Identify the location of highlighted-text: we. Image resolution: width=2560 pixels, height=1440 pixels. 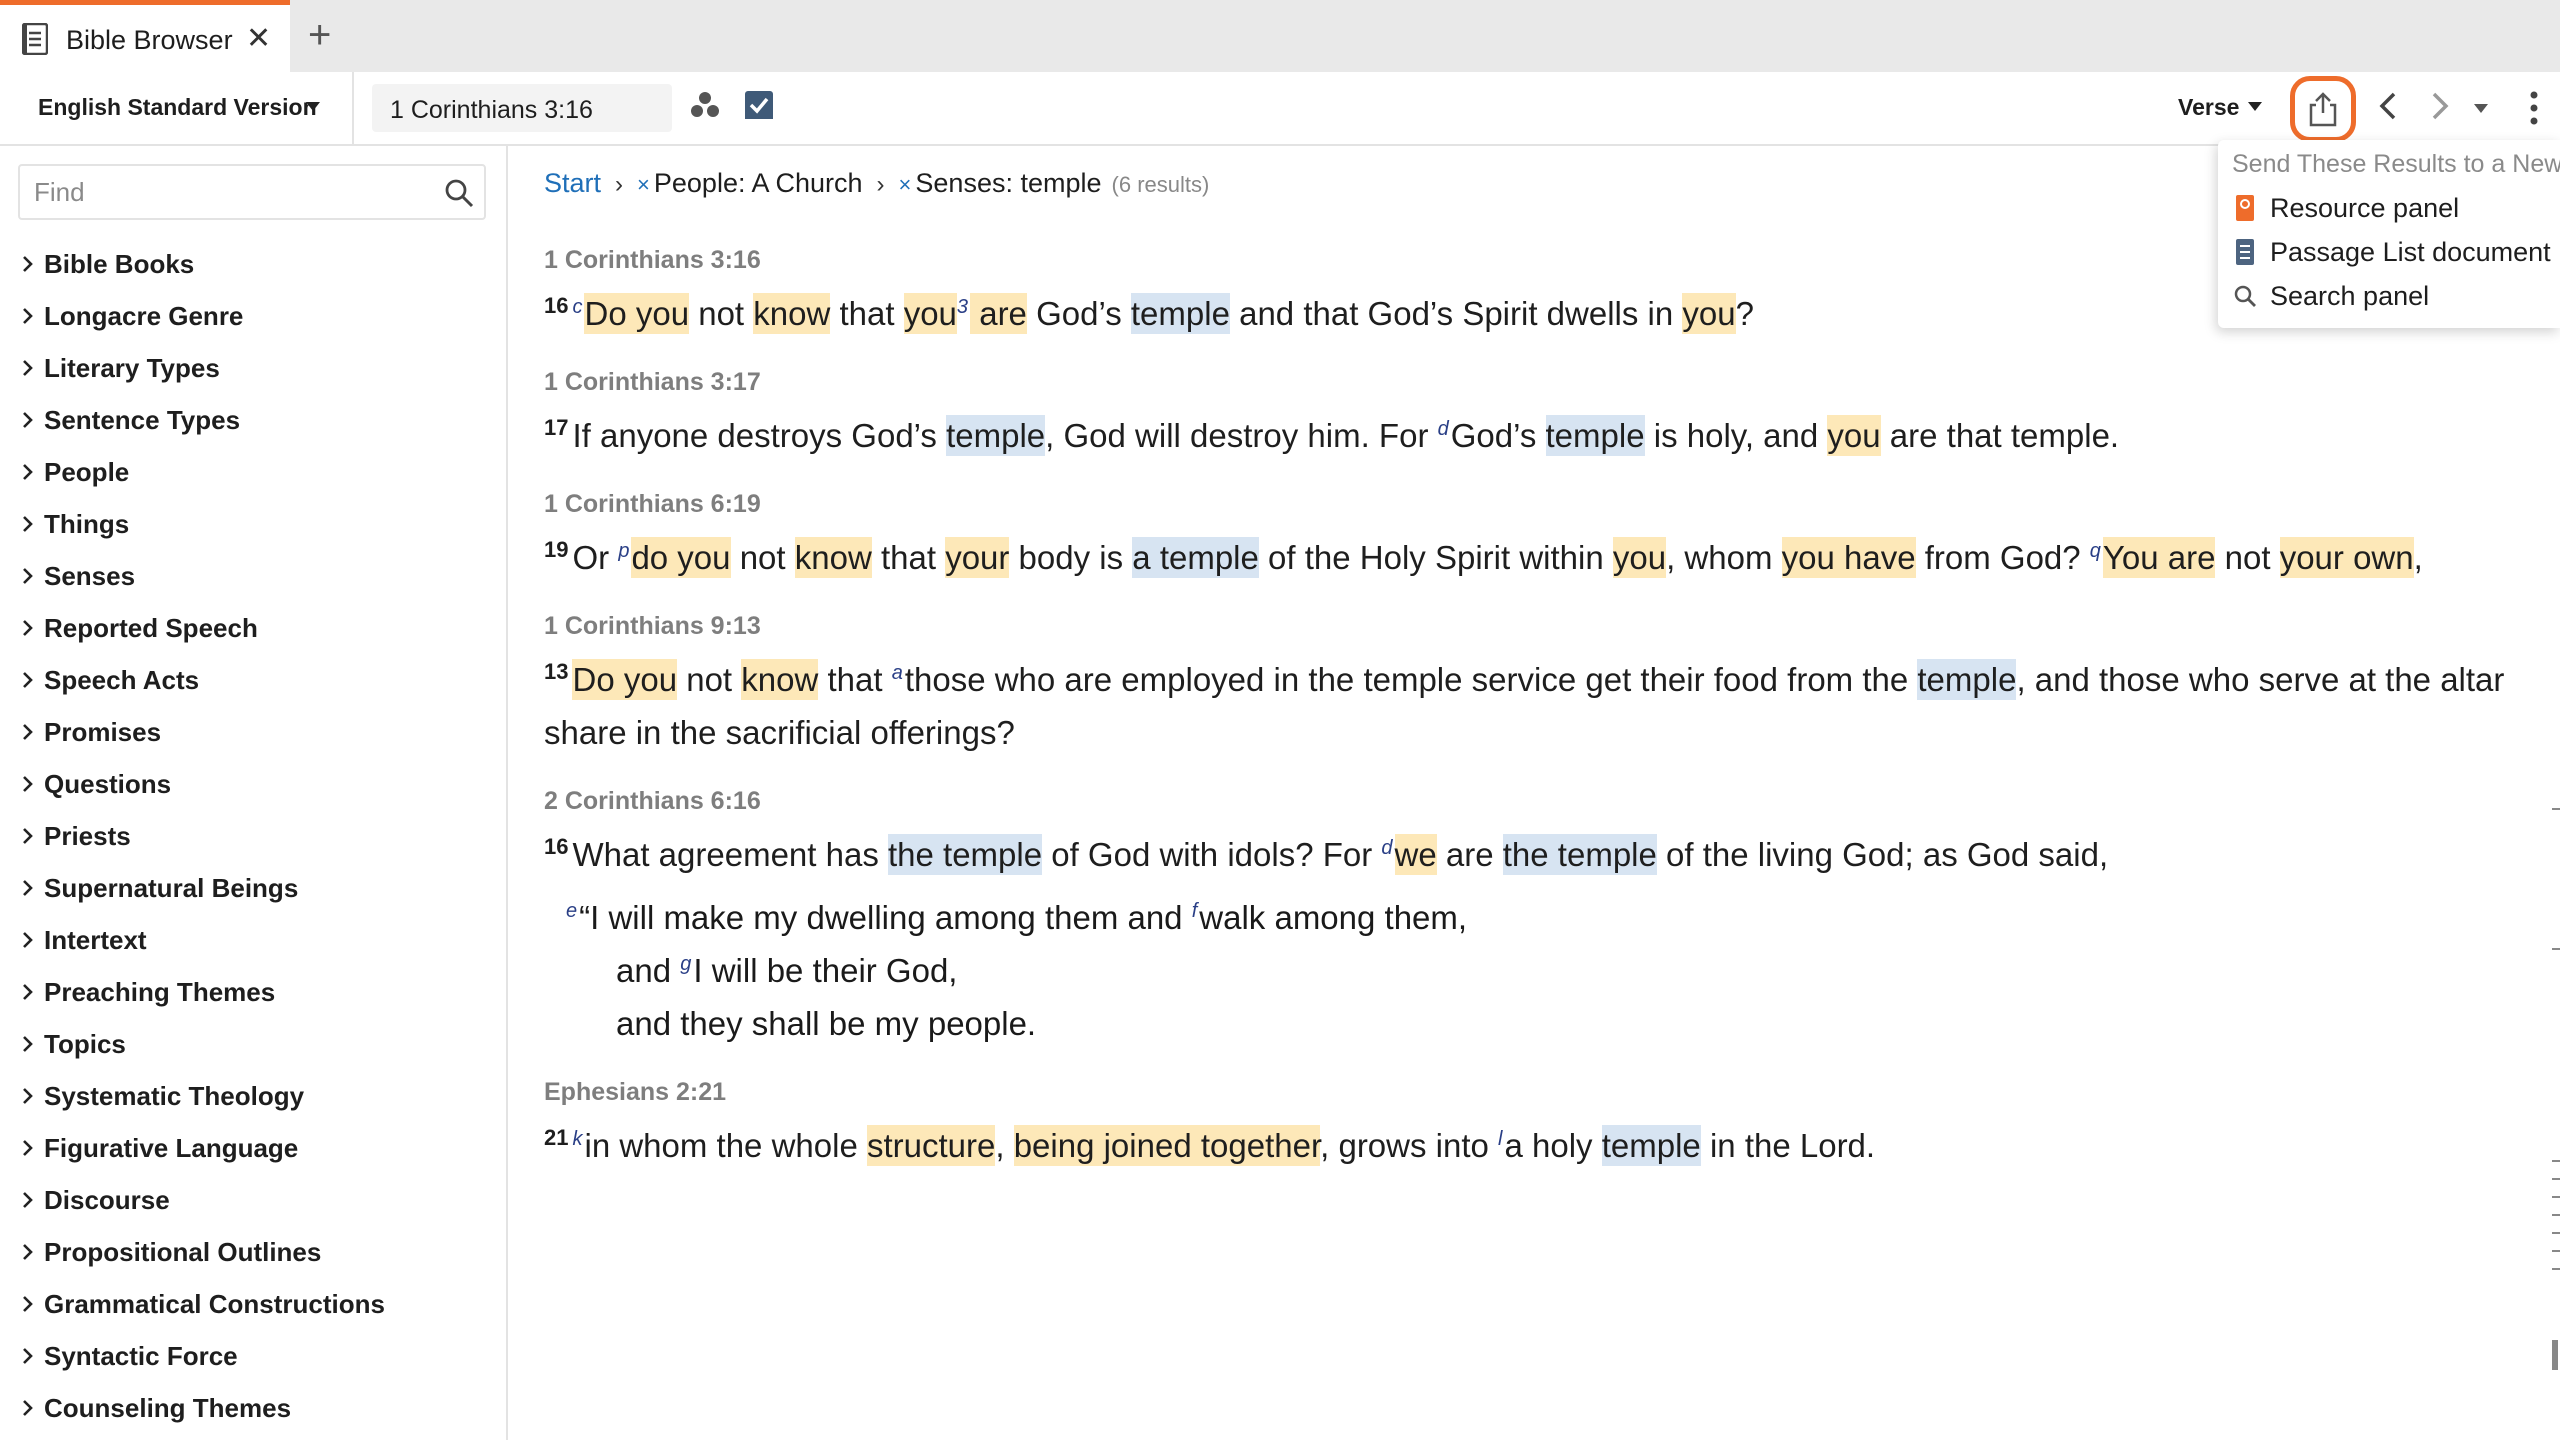
(1415, 854).